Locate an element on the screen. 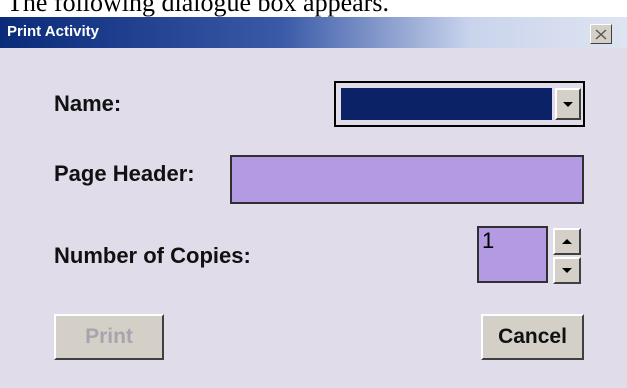 The image size is (627, 388). cancel-button: Cancel is located at coordinates (532, 337).